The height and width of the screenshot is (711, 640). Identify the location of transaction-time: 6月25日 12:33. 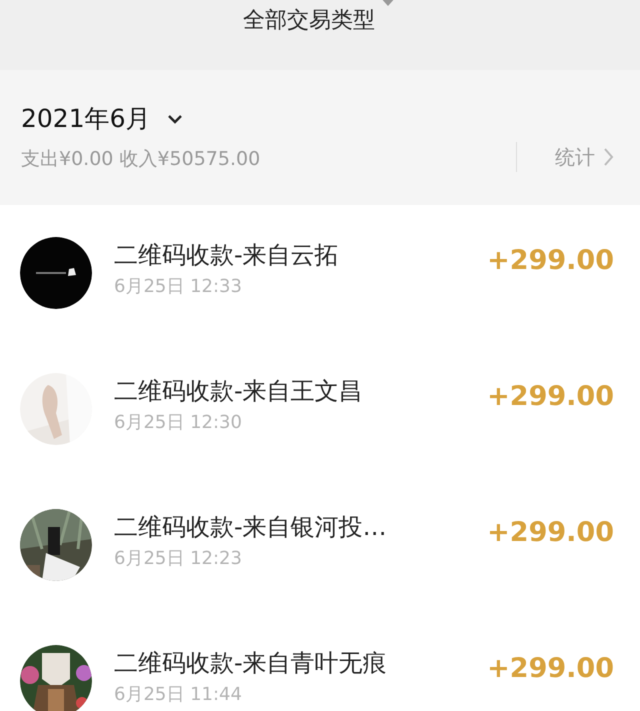
(178, 287).